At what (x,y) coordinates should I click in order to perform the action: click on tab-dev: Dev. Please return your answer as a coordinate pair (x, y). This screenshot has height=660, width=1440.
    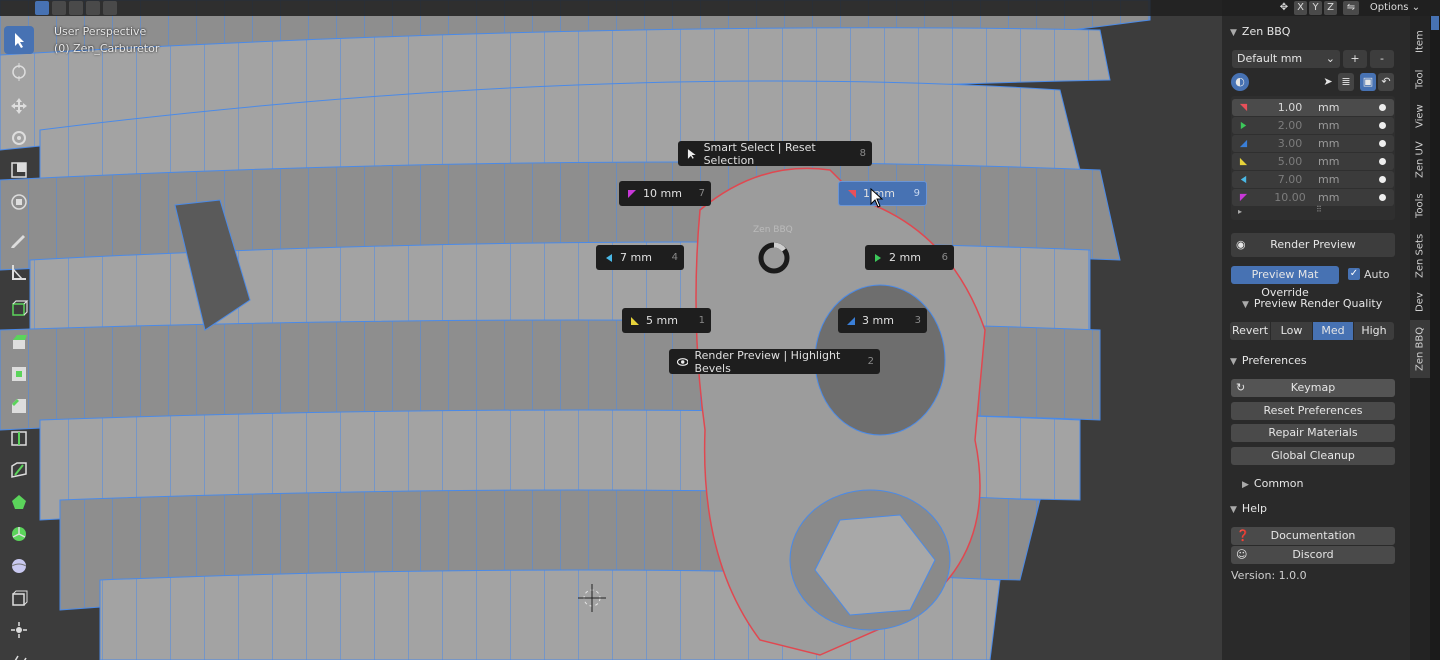
    Looking at the image, I should click on (1420, 302).